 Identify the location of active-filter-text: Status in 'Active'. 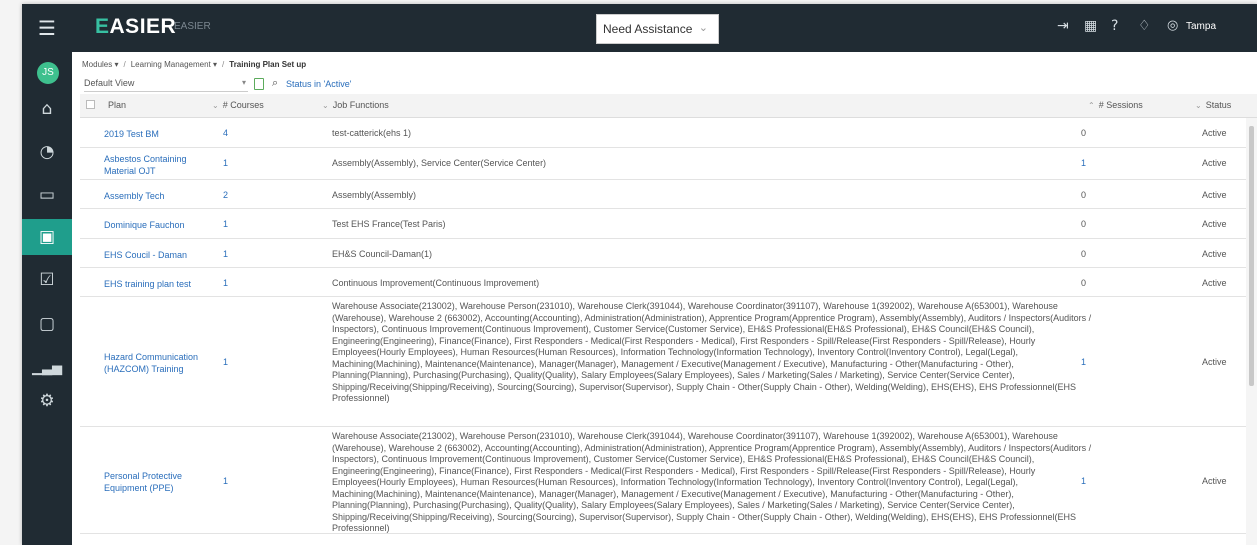
(318, 84).